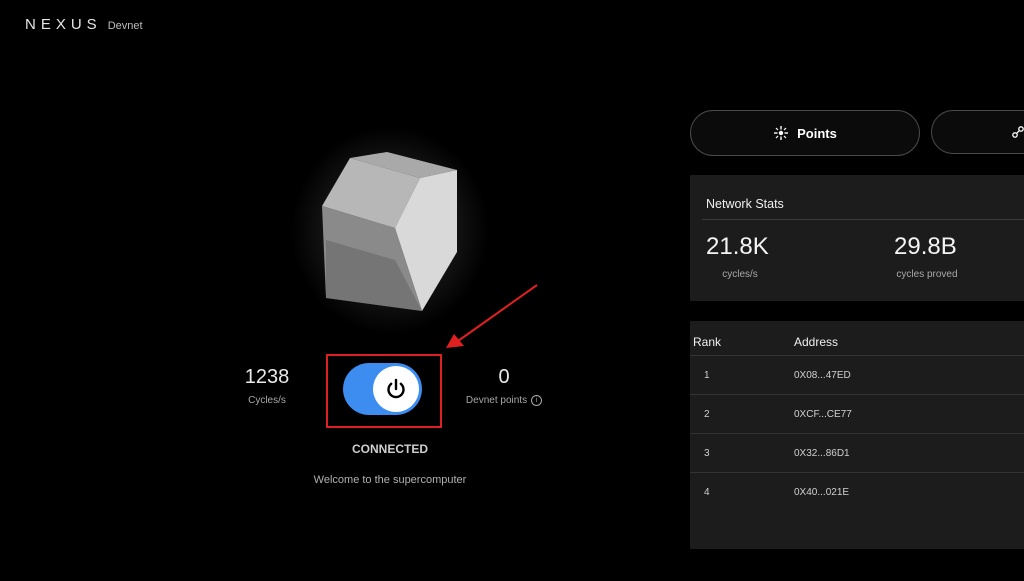 The width and height of the screenshot is (1024, 581). I want to click on connect-toggle, so click(382, 389).